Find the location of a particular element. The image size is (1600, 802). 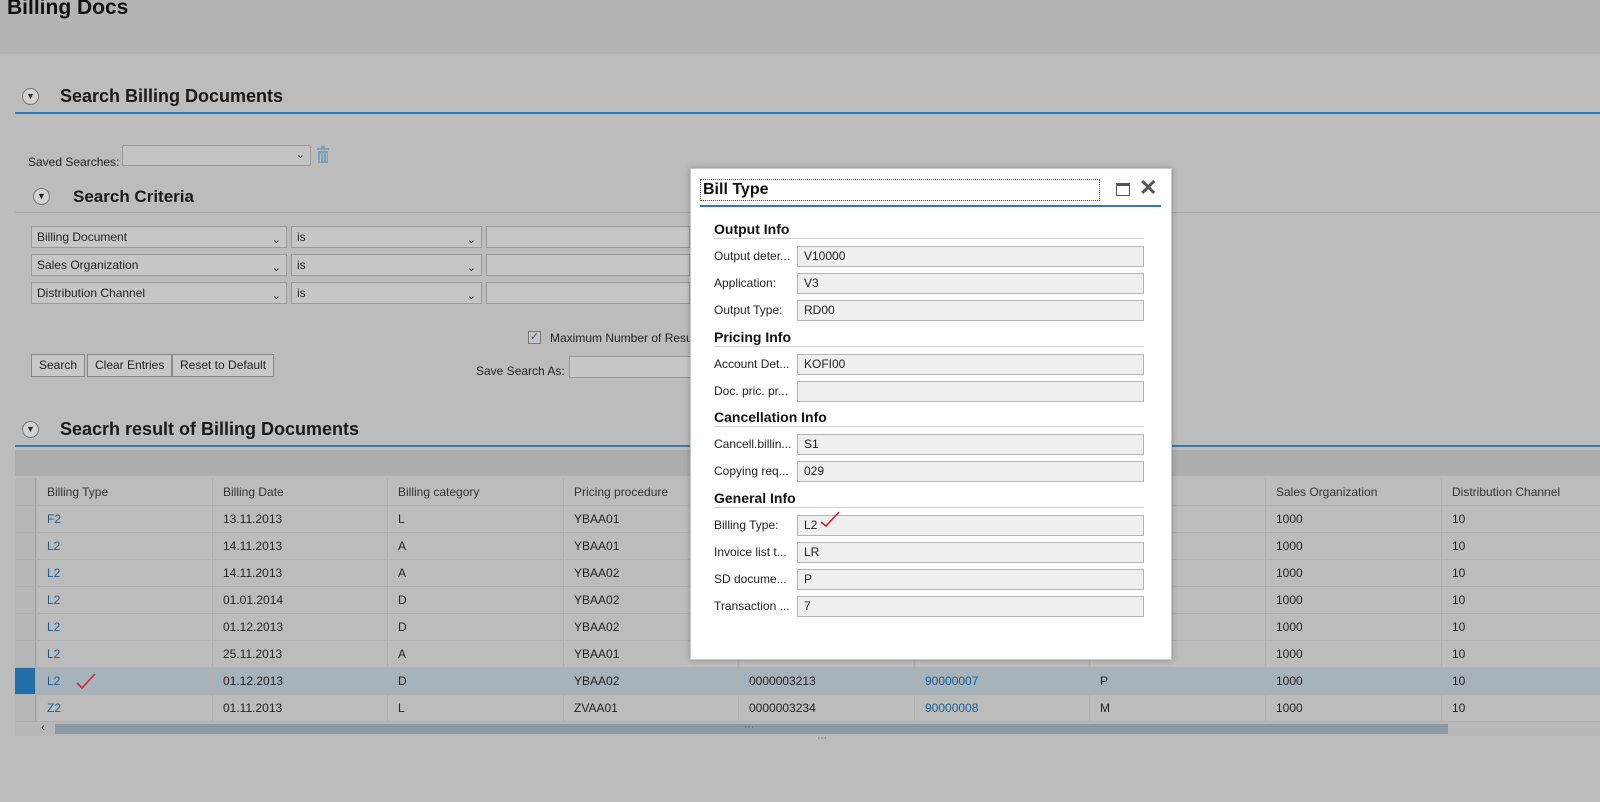

field-value-text: S1 is located at coordinates (811, 444).